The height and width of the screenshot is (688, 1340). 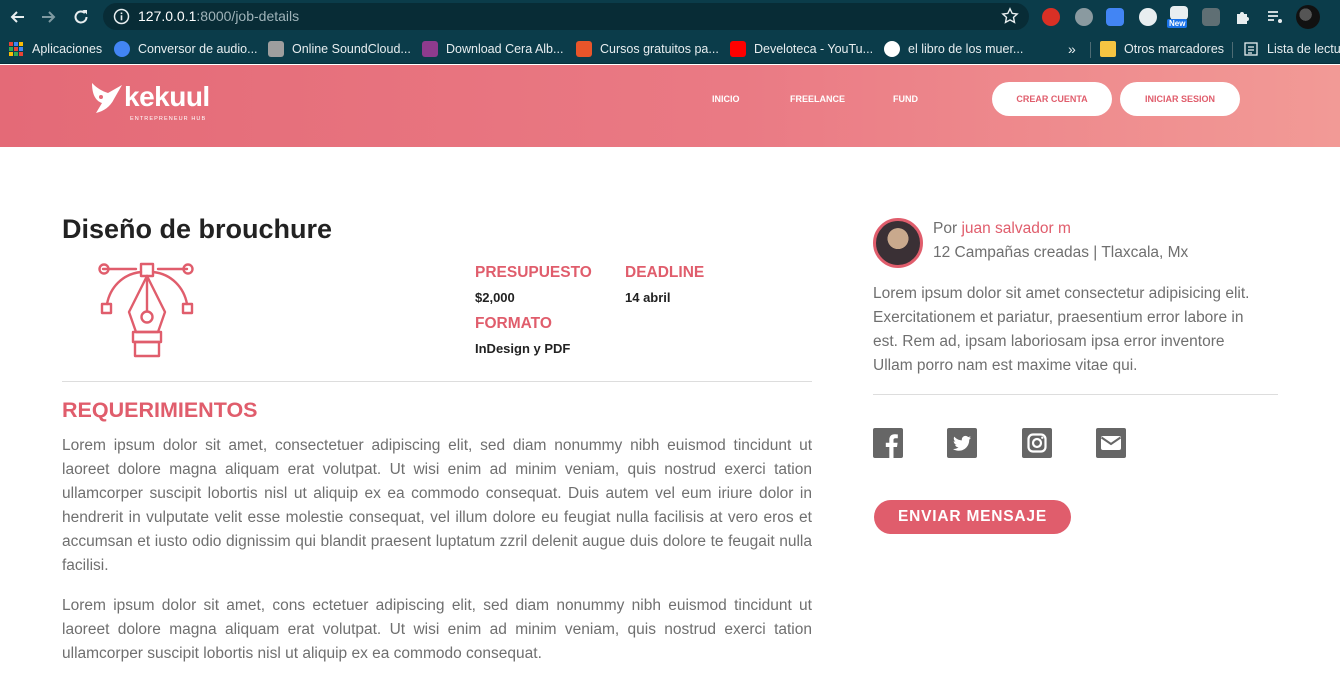 What do you see at coordinates (1052, 99) in the screenshot?
I see `create-account-button: CREAR CUENTA` at bounding box center [1052, 99].